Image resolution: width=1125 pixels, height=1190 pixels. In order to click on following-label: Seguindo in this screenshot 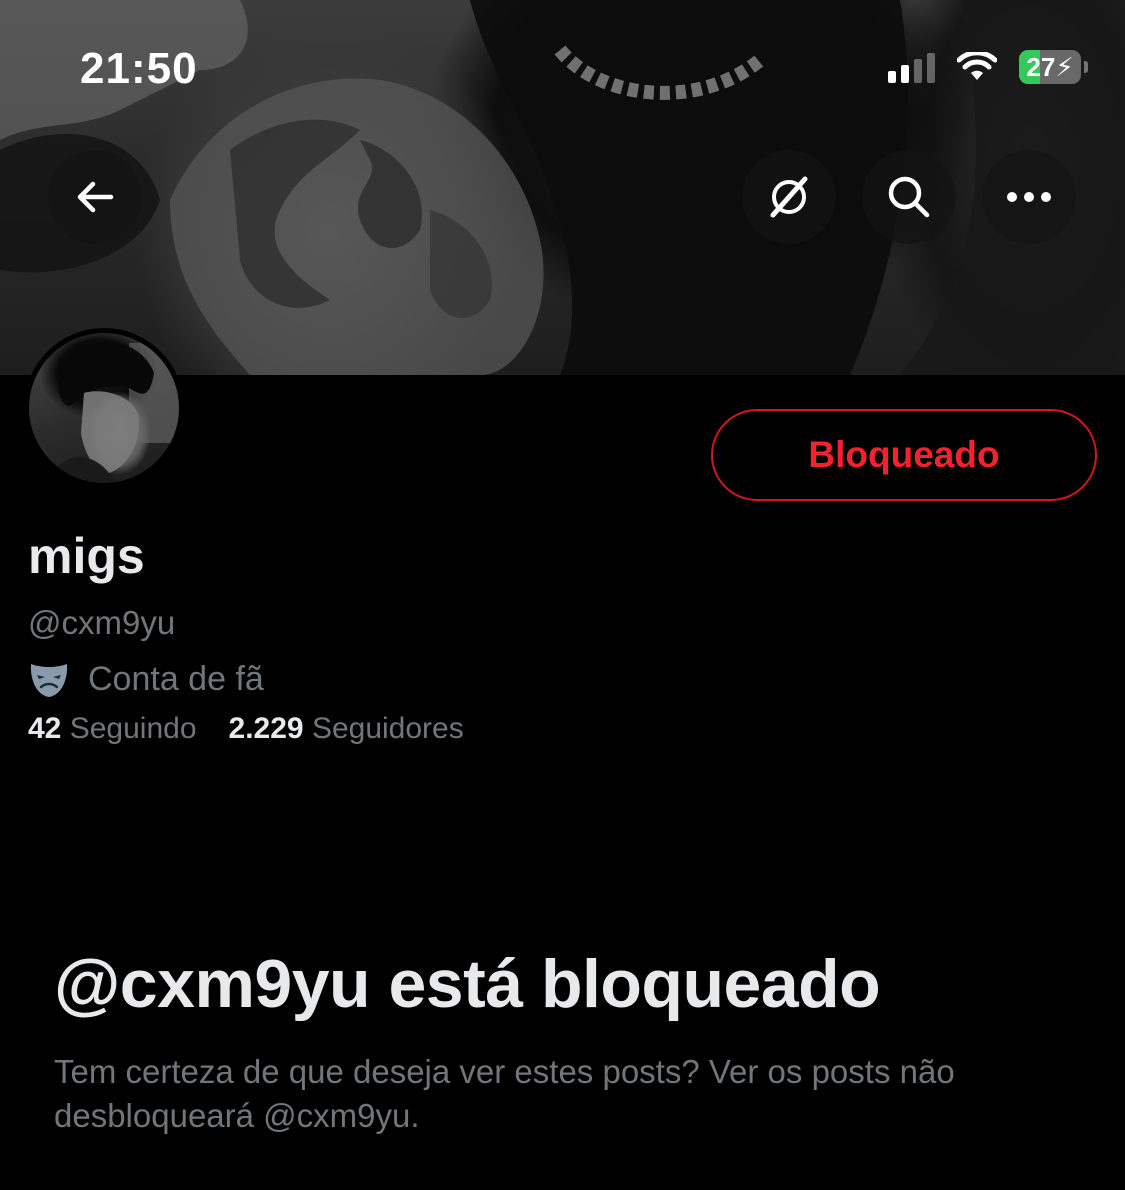, I will do `click(133, 728)`.